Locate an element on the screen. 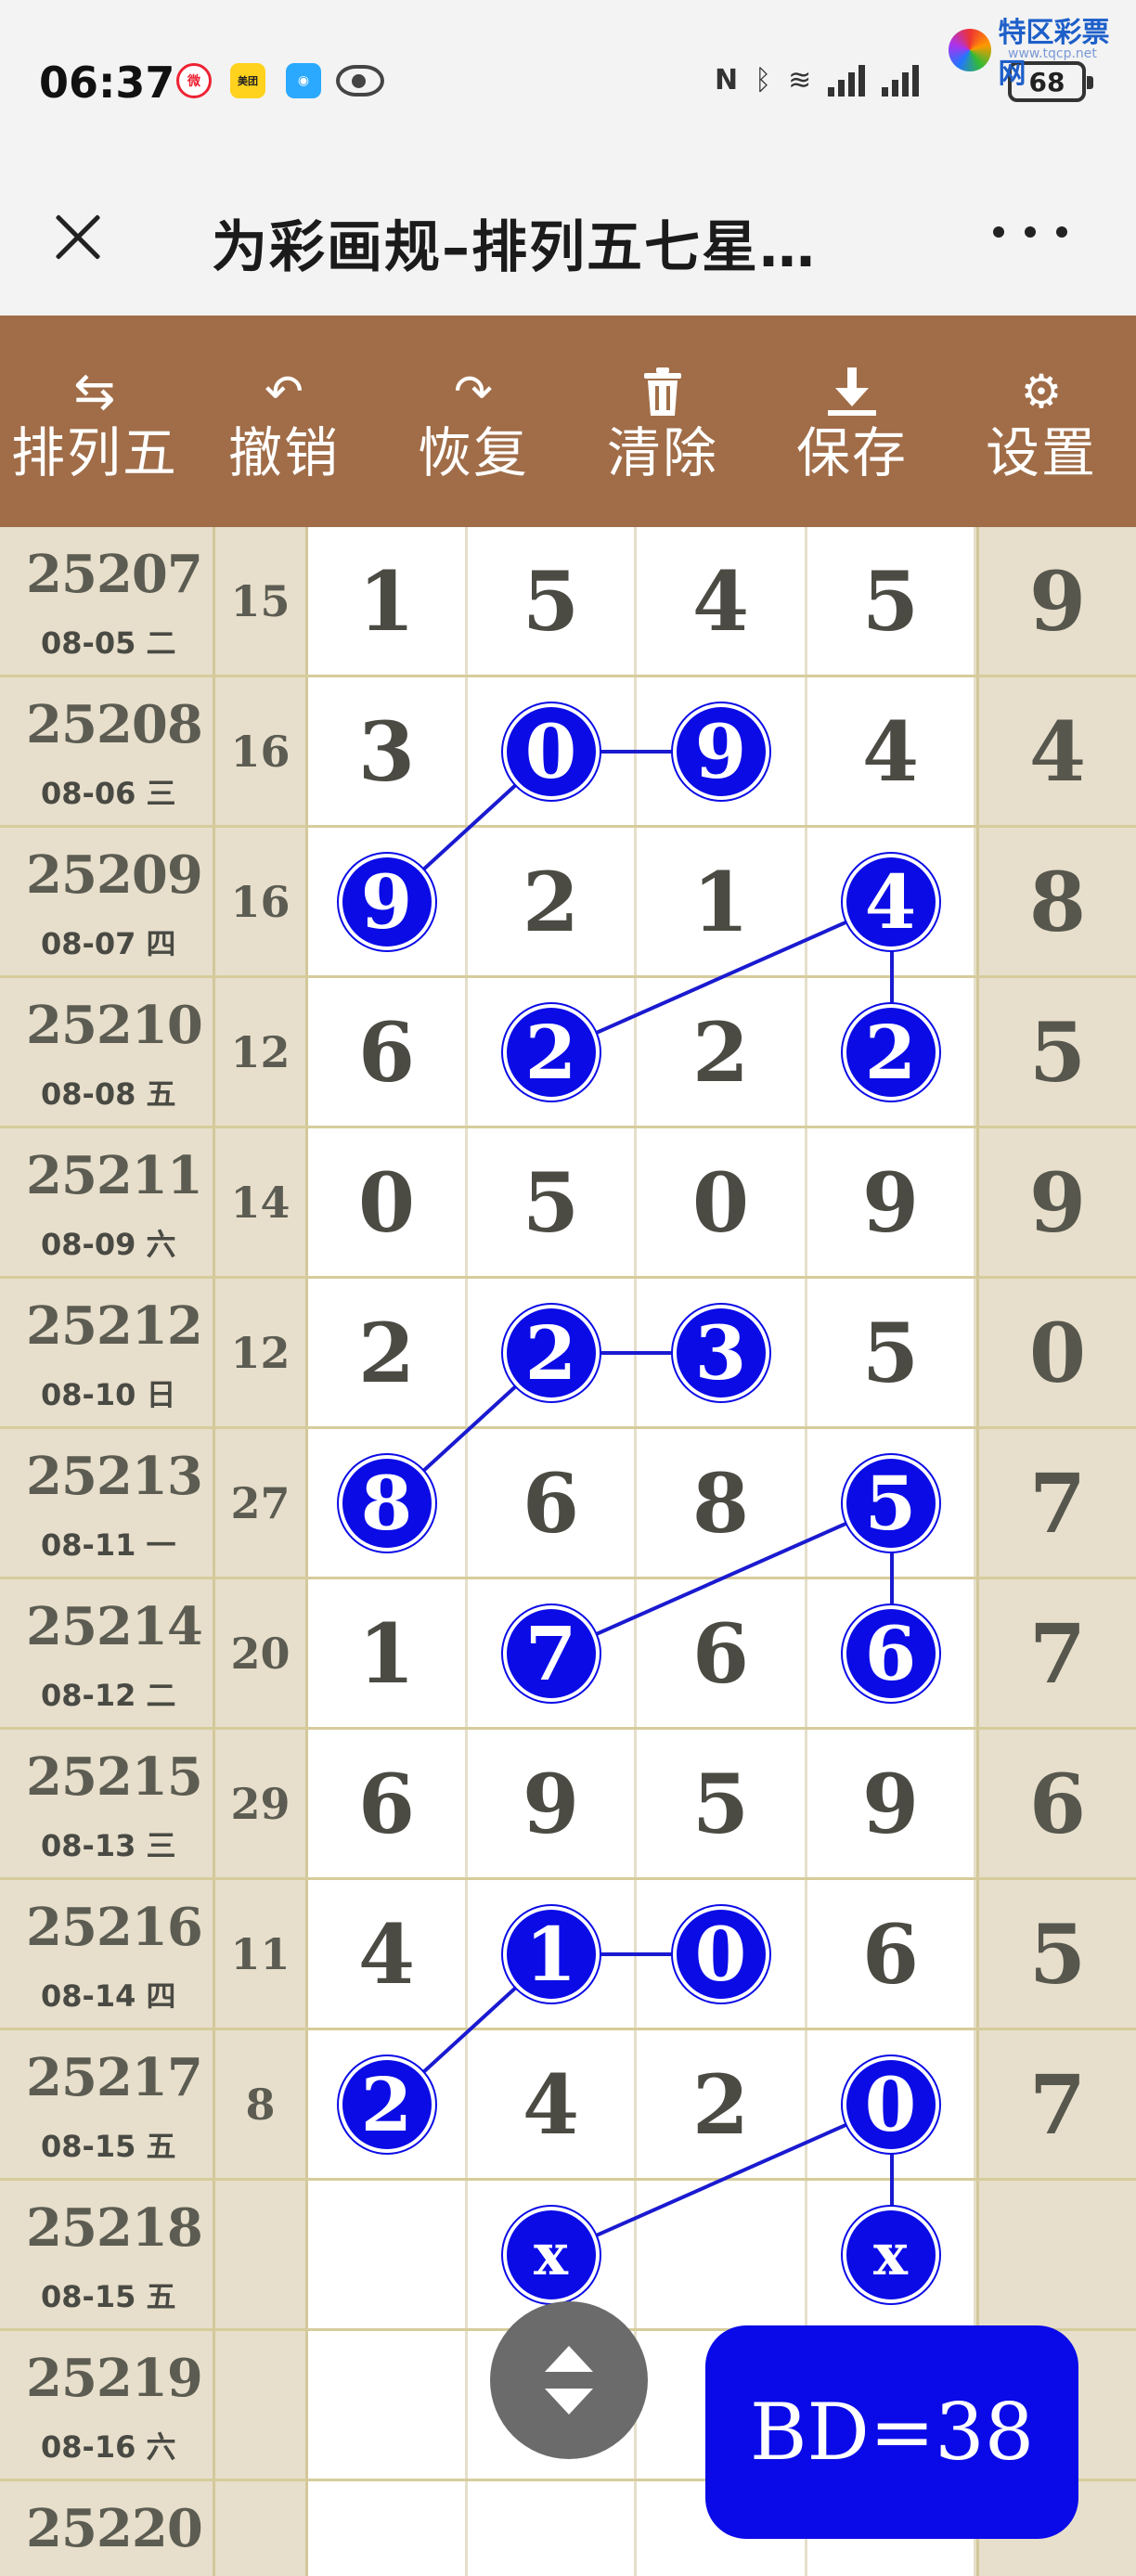 The width and height of the screenshot is (1136, 2576). issue-cell: 25210 08-08 五 is located at coordinates (107, 1052).